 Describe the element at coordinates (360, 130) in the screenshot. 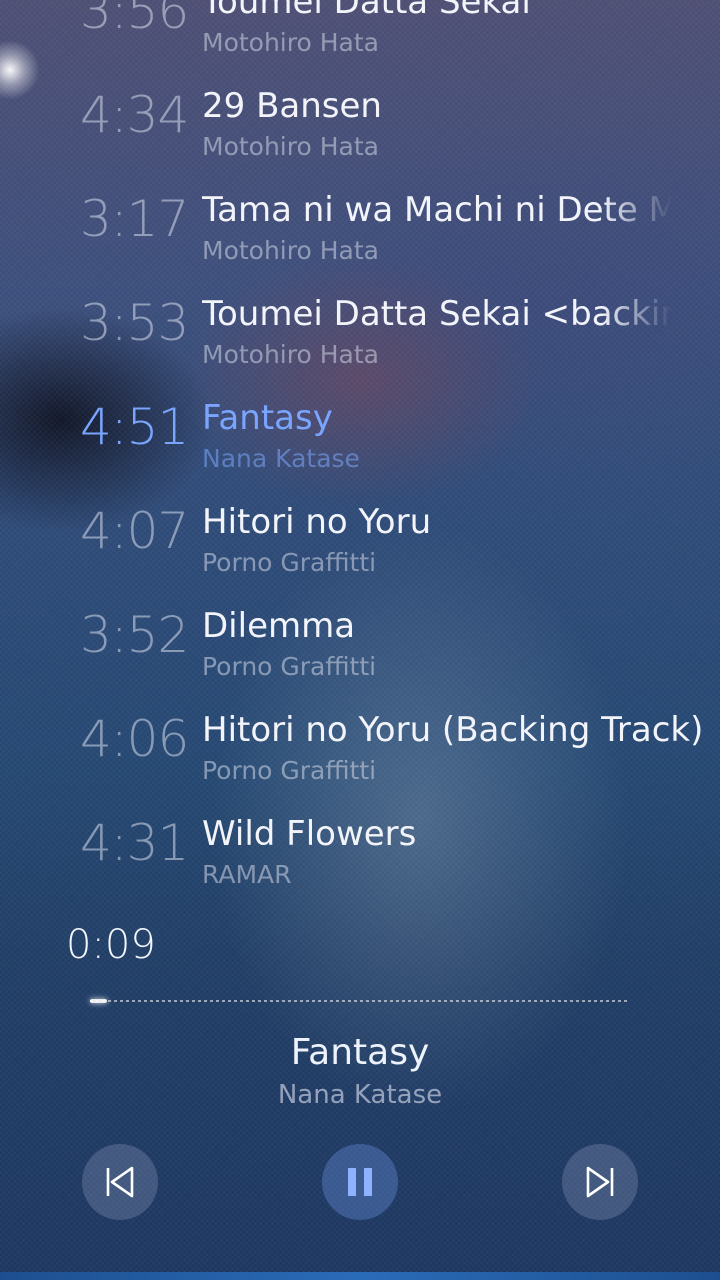

I see `track-row: 4:34 29 Bansen Motohiro Hata` at that location.